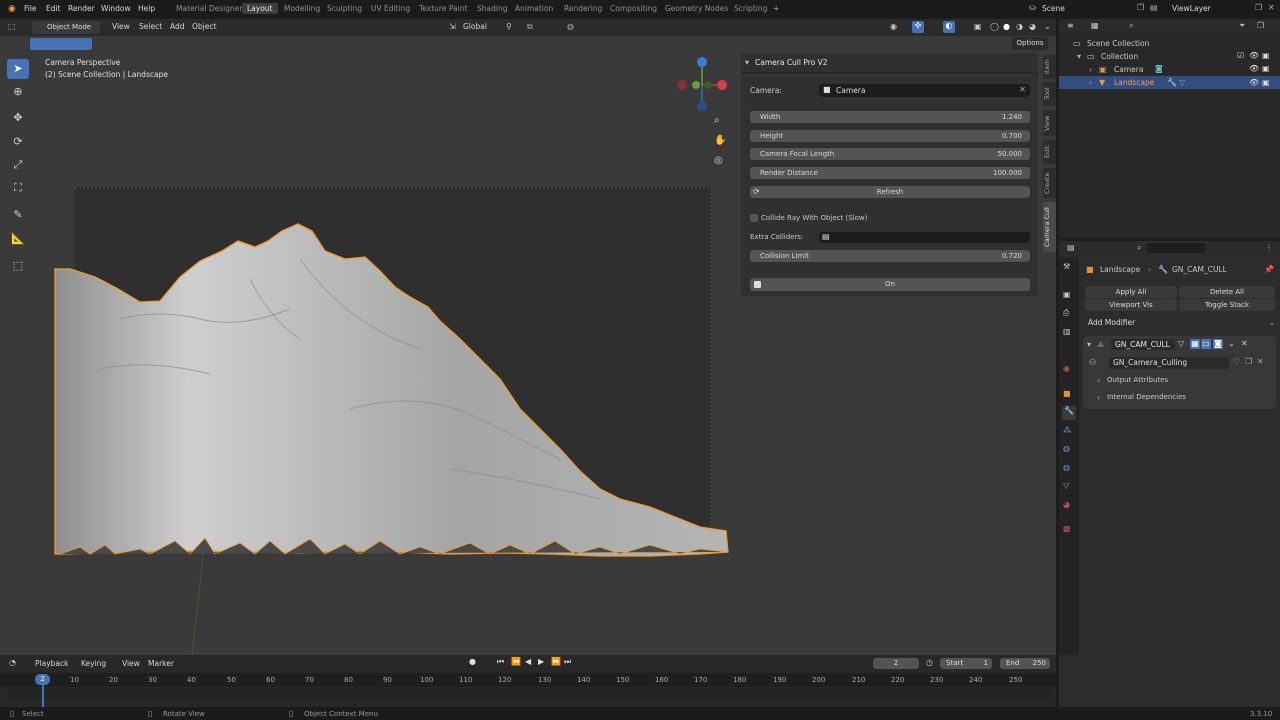  I want to click on outliner-scene-collection: Scene Collection, so click(1118, 43).